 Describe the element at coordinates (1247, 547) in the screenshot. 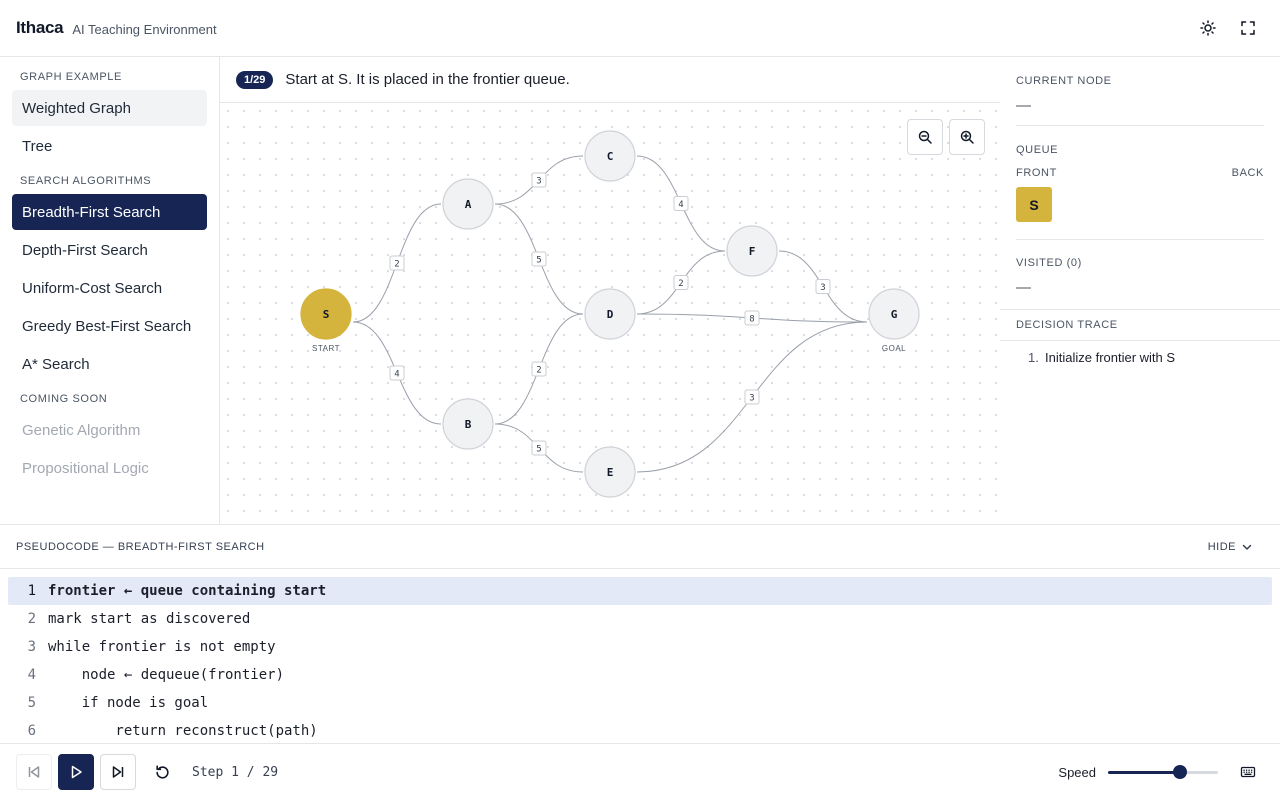

I see `chevron-down-icon` at that location.